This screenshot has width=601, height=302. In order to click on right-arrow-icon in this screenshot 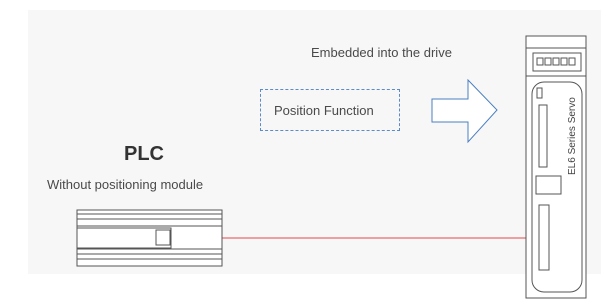, I will do `click(464, 111)`.